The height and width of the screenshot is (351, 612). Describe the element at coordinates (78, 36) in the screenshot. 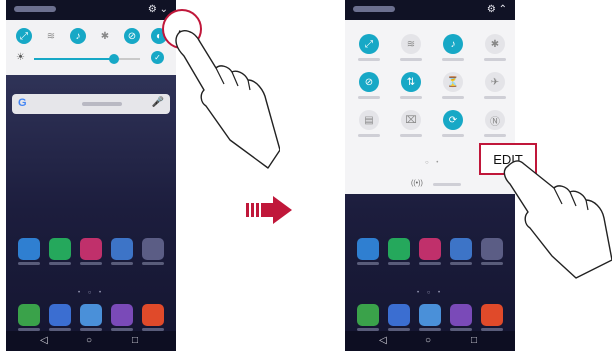

I see `sound-icon: ♪` at that location.